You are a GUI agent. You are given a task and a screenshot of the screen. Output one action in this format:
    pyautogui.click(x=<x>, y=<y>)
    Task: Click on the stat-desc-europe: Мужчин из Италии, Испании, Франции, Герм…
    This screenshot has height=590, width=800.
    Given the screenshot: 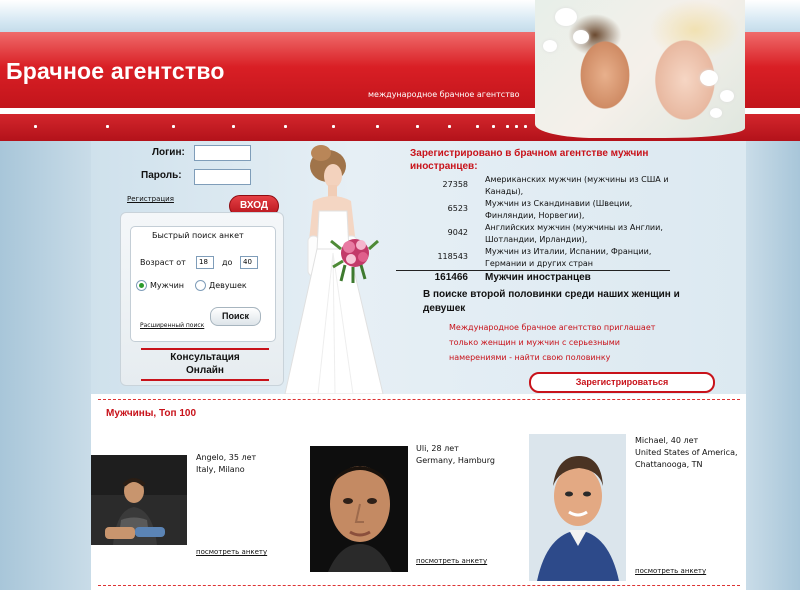 What is the action you would take?
    pyautogui.click(x=568, y=257)
    